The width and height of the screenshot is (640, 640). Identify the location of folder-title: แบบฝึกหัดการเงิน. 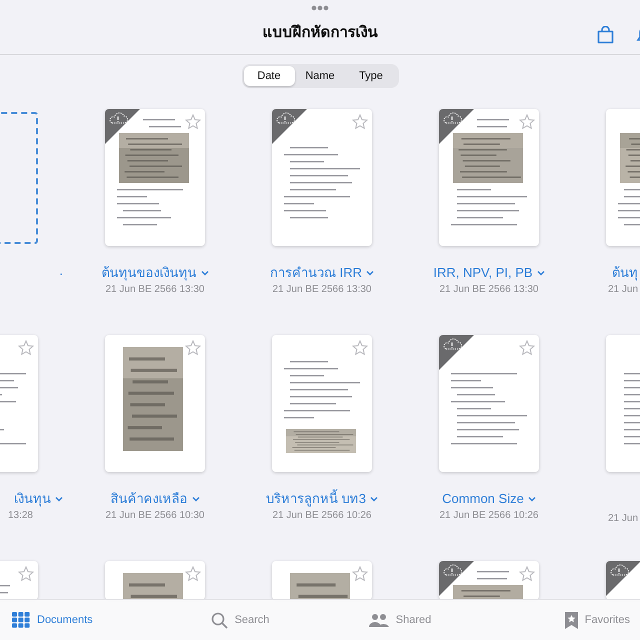
(320, 33).